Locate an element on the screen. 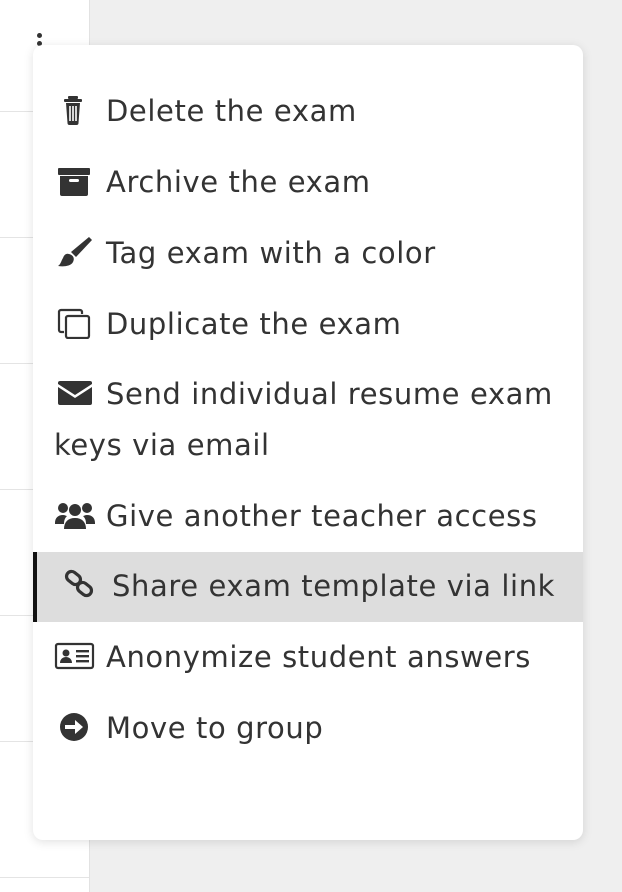  menu-item-move-to-group: Move to group is located at coordinates (308, 728).